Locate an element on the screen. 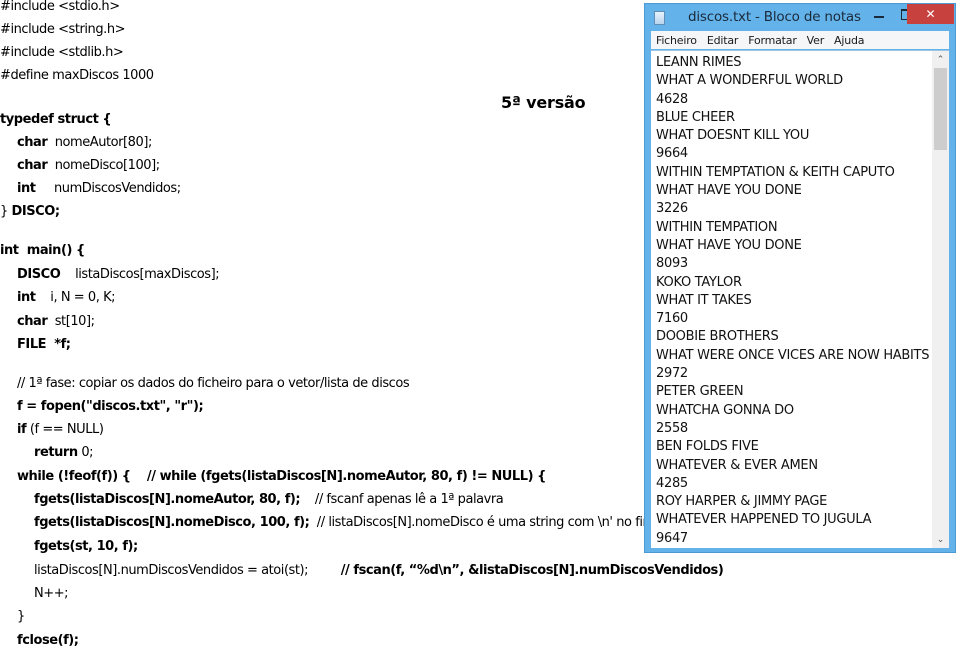 The width and height of the screenshot is (960, 650). code-line: #define maxDiscos 1000 is located at coordinates (77, 76).